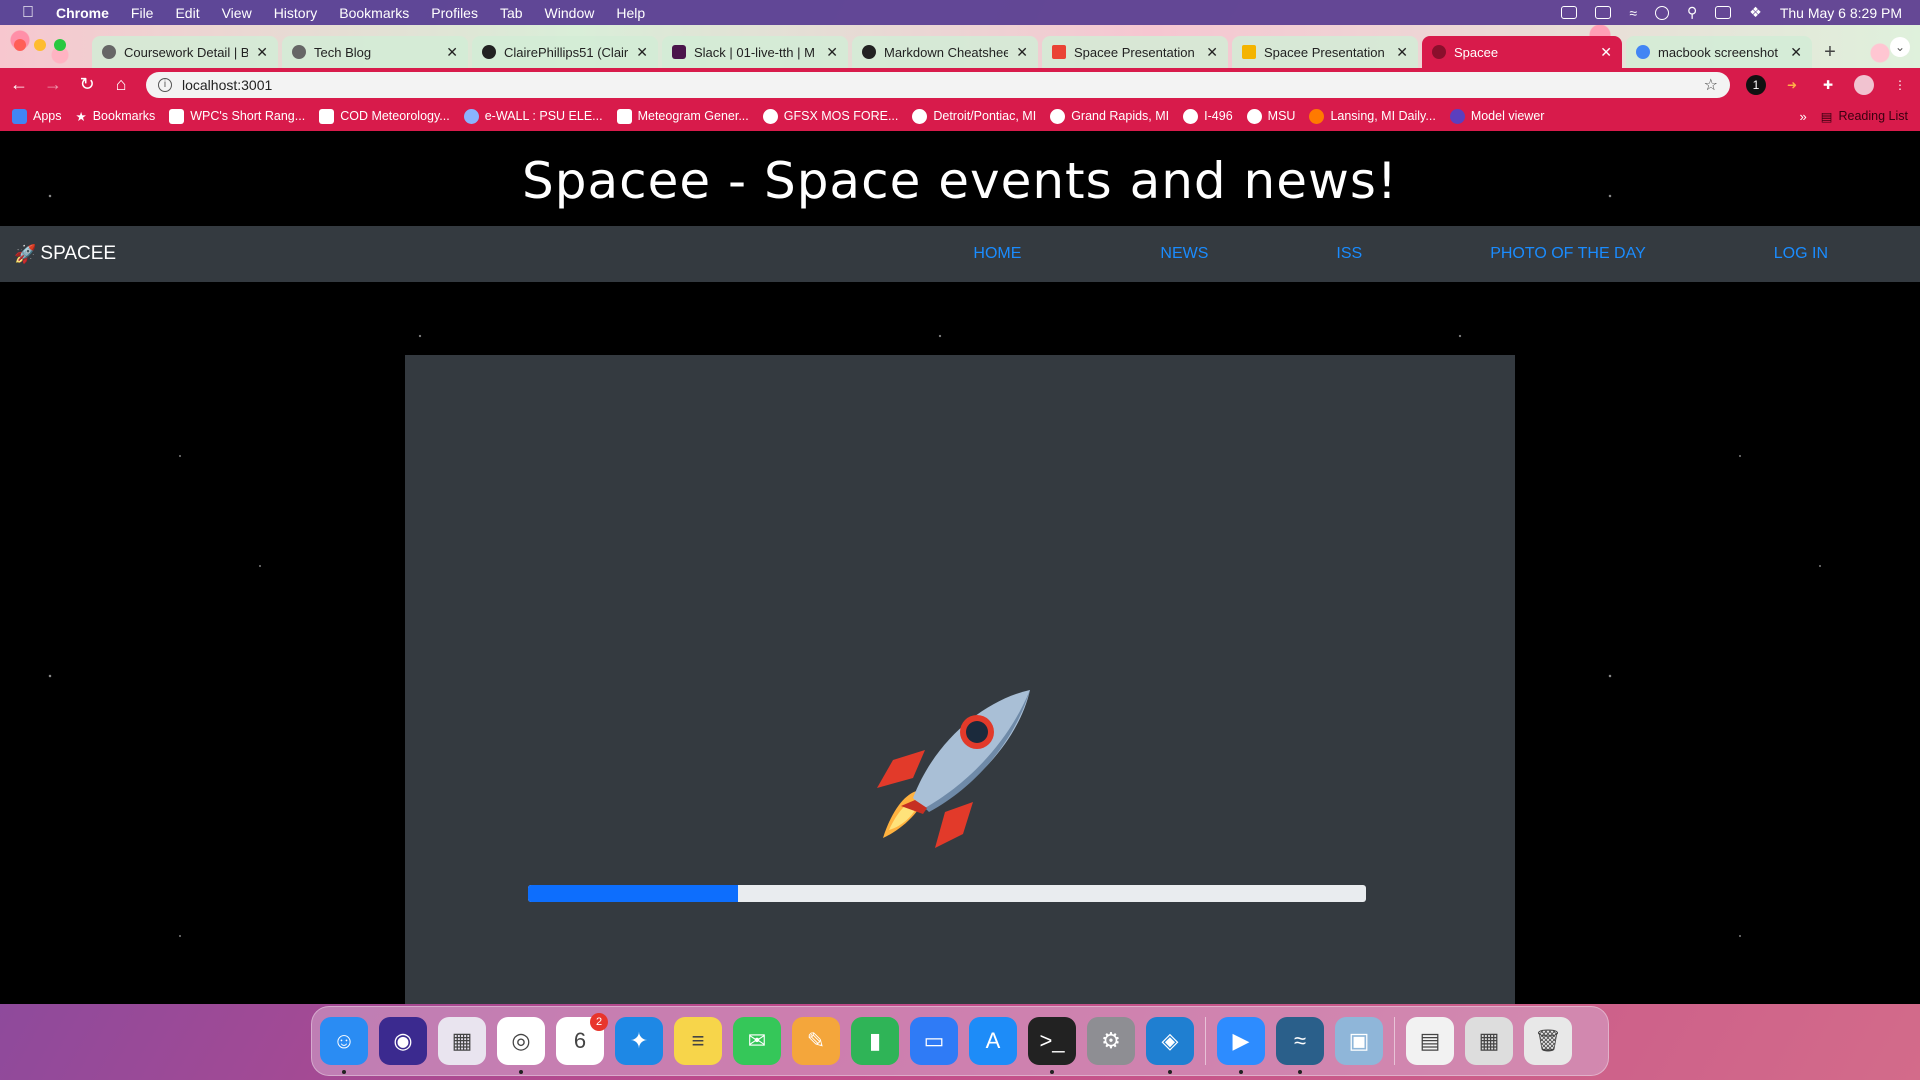 This screenshot has height=1080, width=1920. I want to click on address-bar: i localhost:3001 ☆, so click(938, 84).